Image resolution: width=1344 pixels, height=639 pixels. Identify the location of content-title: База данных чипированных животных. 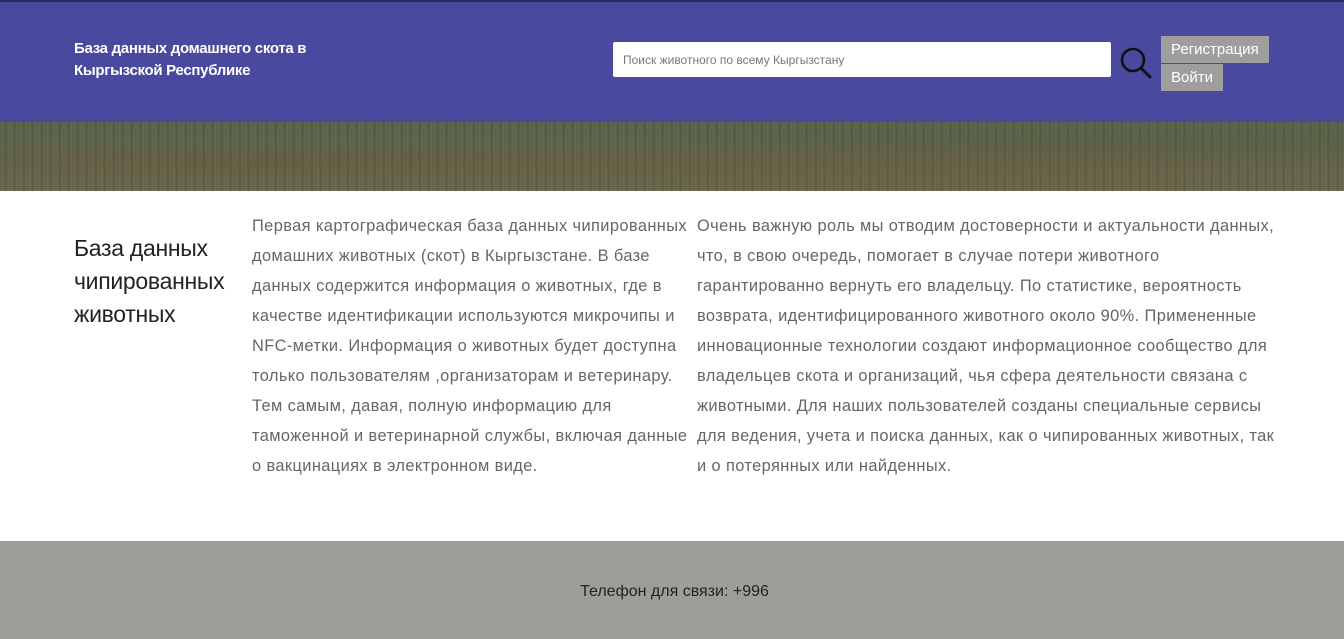
(149, 281).